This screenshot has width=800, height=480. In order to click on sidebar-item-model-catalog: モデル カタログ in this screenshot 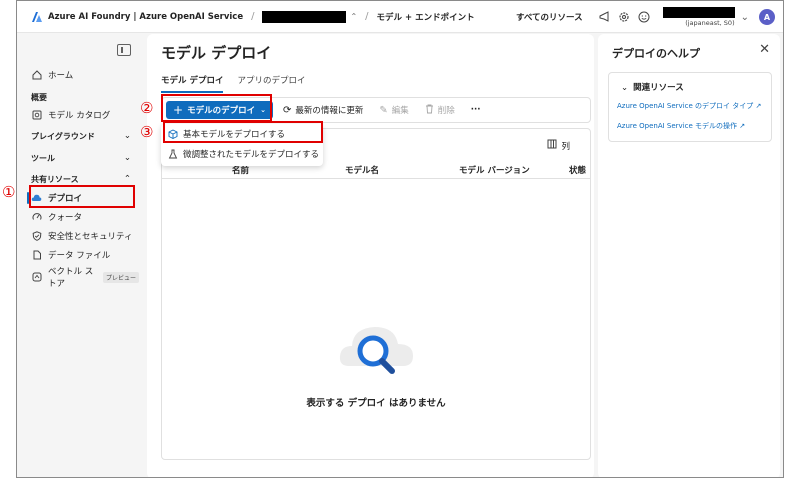, I will do `click(70, 115)`.